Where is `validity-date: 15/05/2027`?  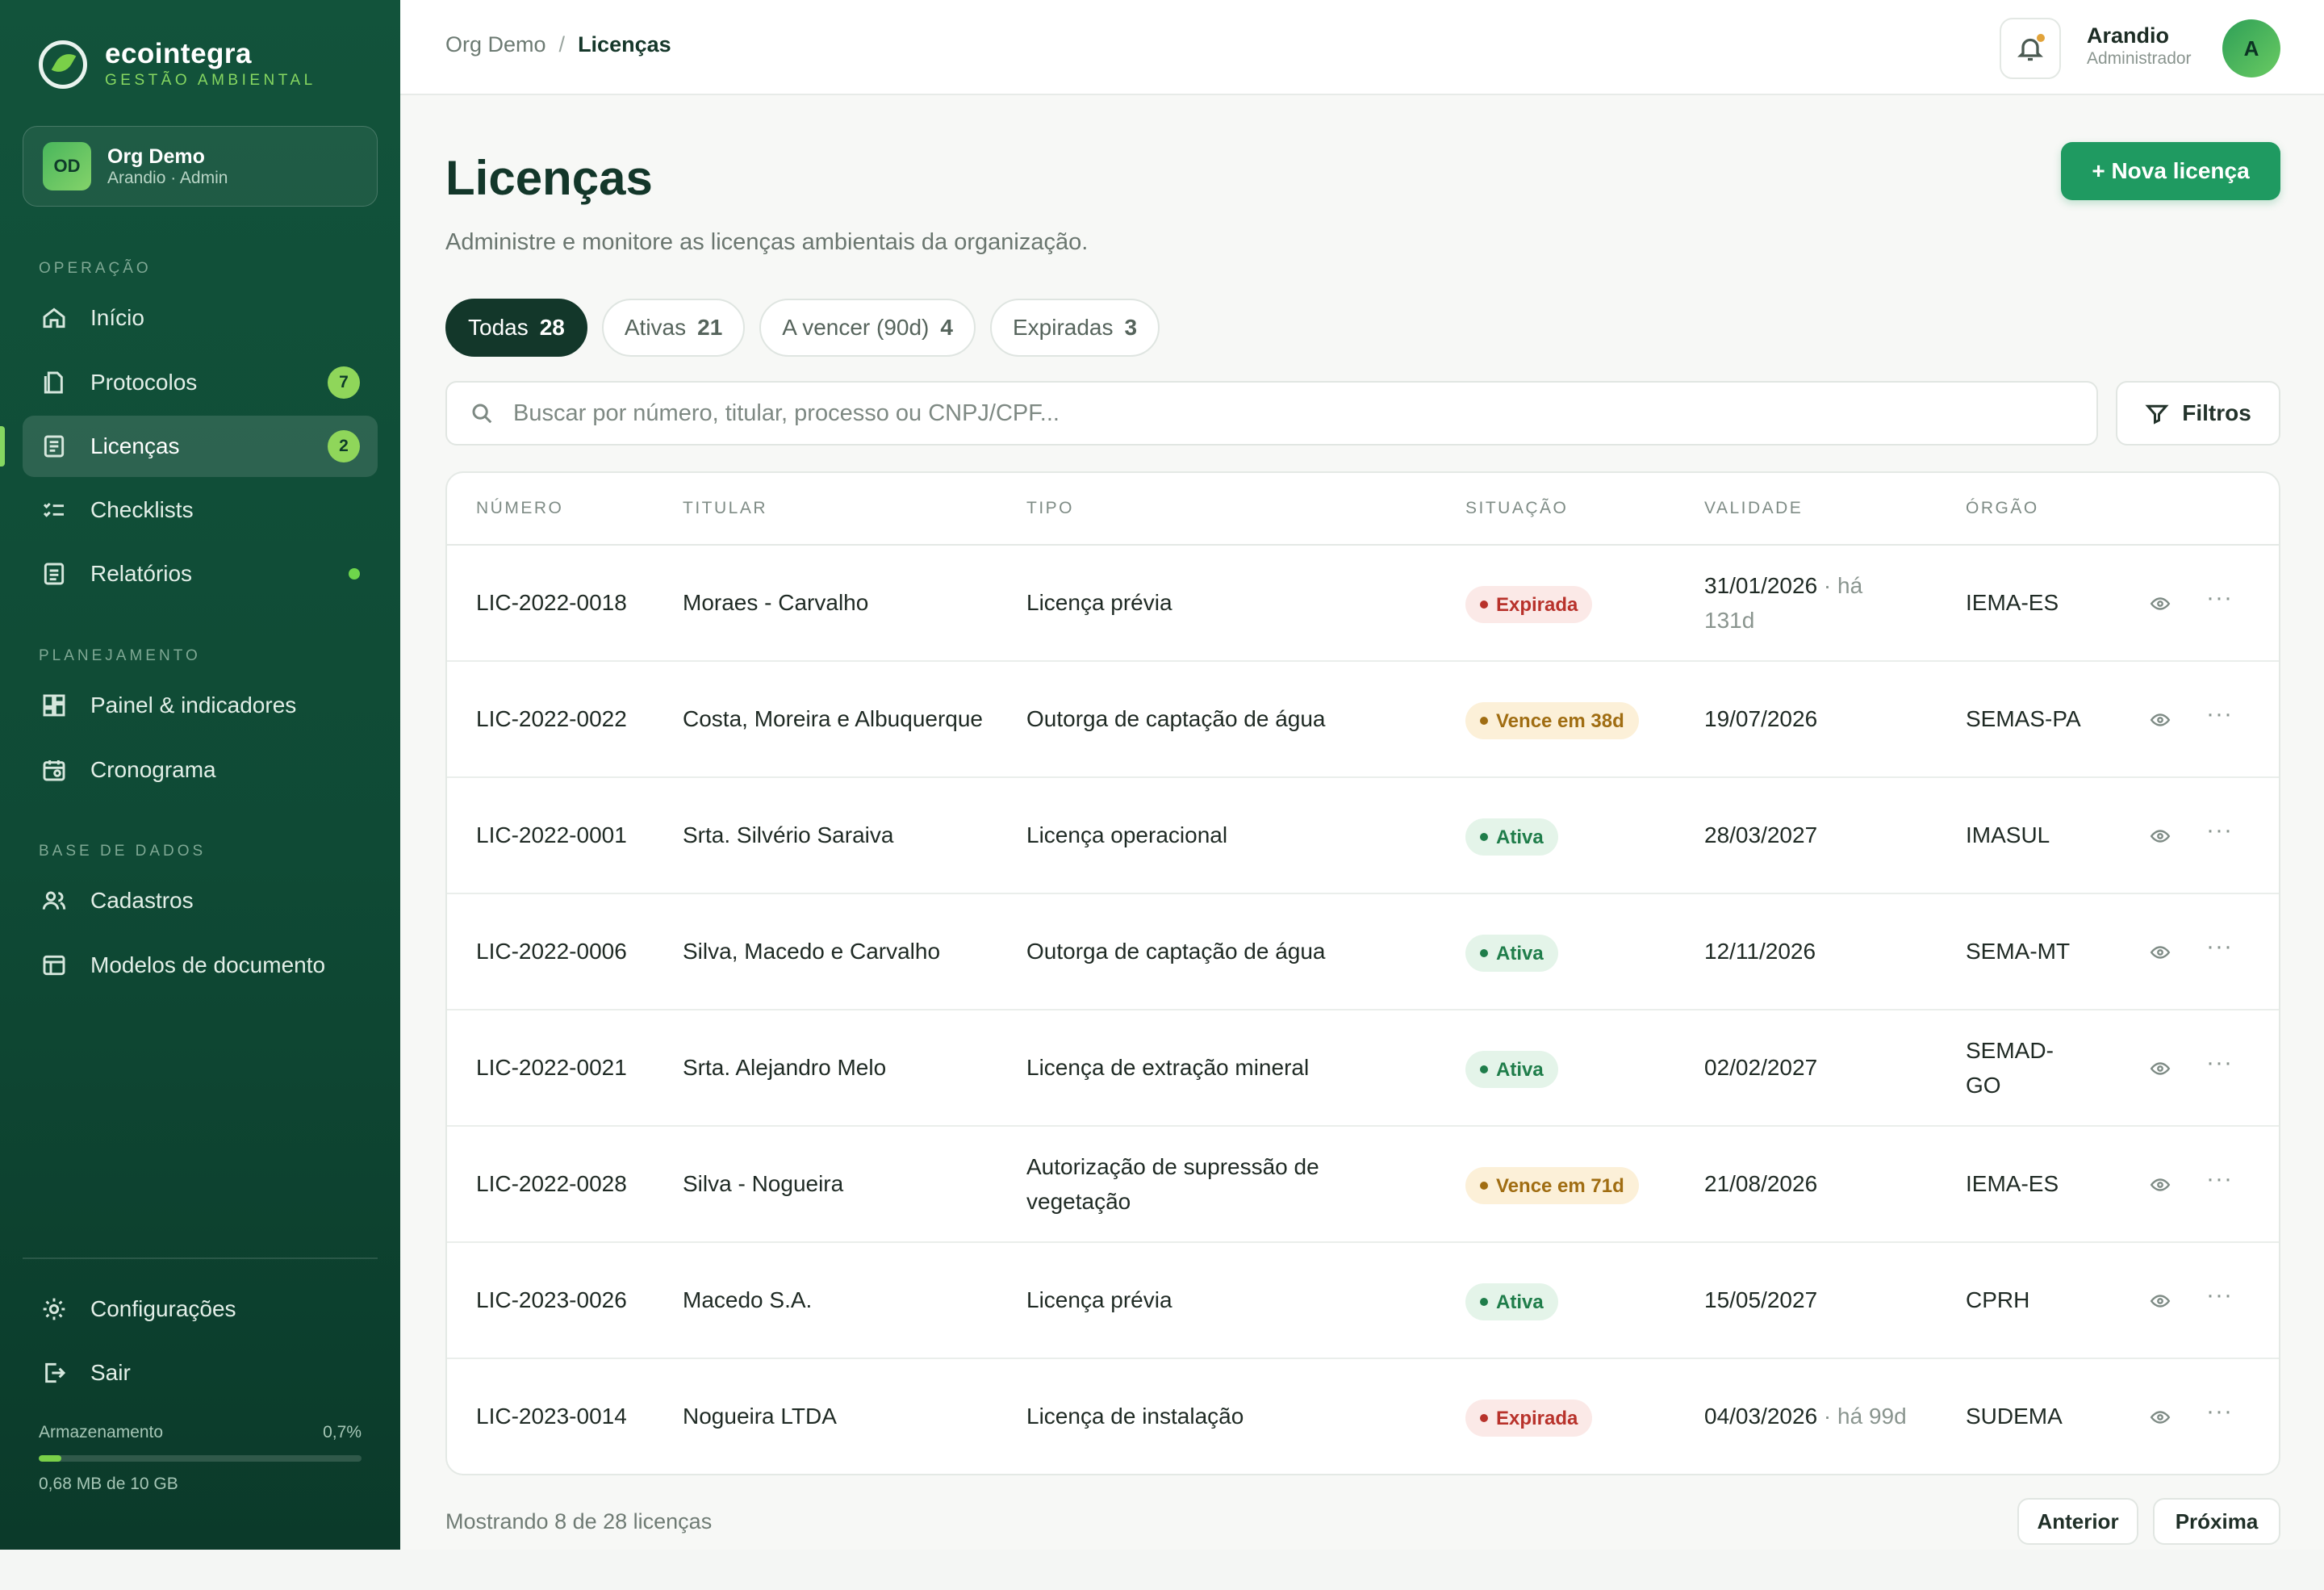 validity-date: 15/05/2027 is located at coordinates (1761, 1299).